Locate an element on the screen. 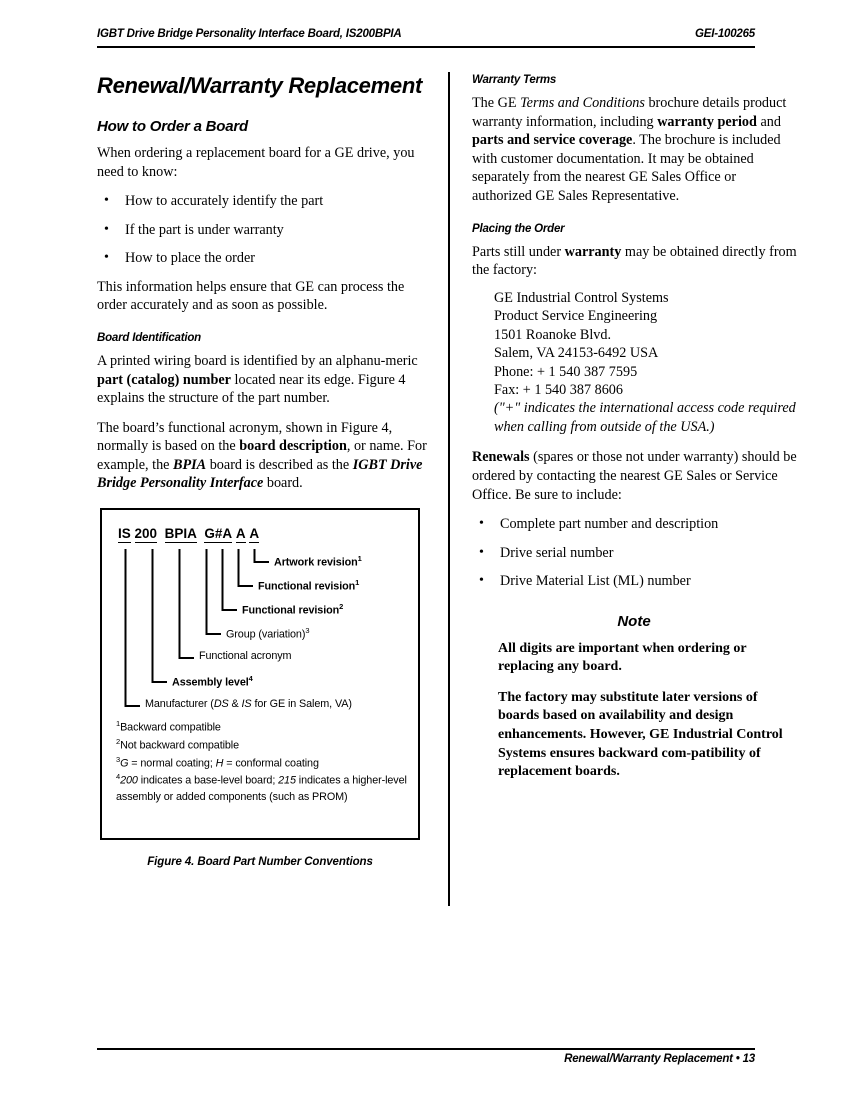  footnote-text-c: 215 is located at coordinates (287, 780).